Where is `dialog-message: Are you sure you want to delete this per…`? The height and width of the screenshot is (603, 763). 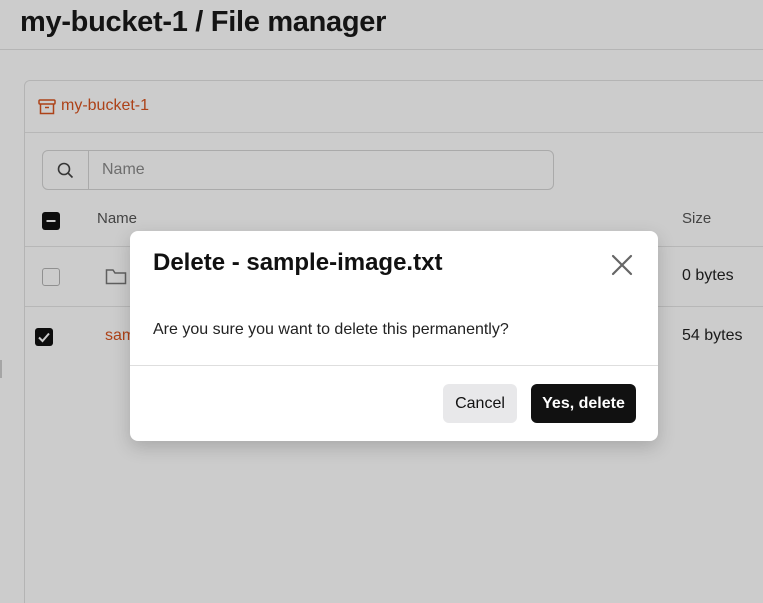 dialog-message: Are you sure you want to delete this per… is located at coordinates (331, 329).